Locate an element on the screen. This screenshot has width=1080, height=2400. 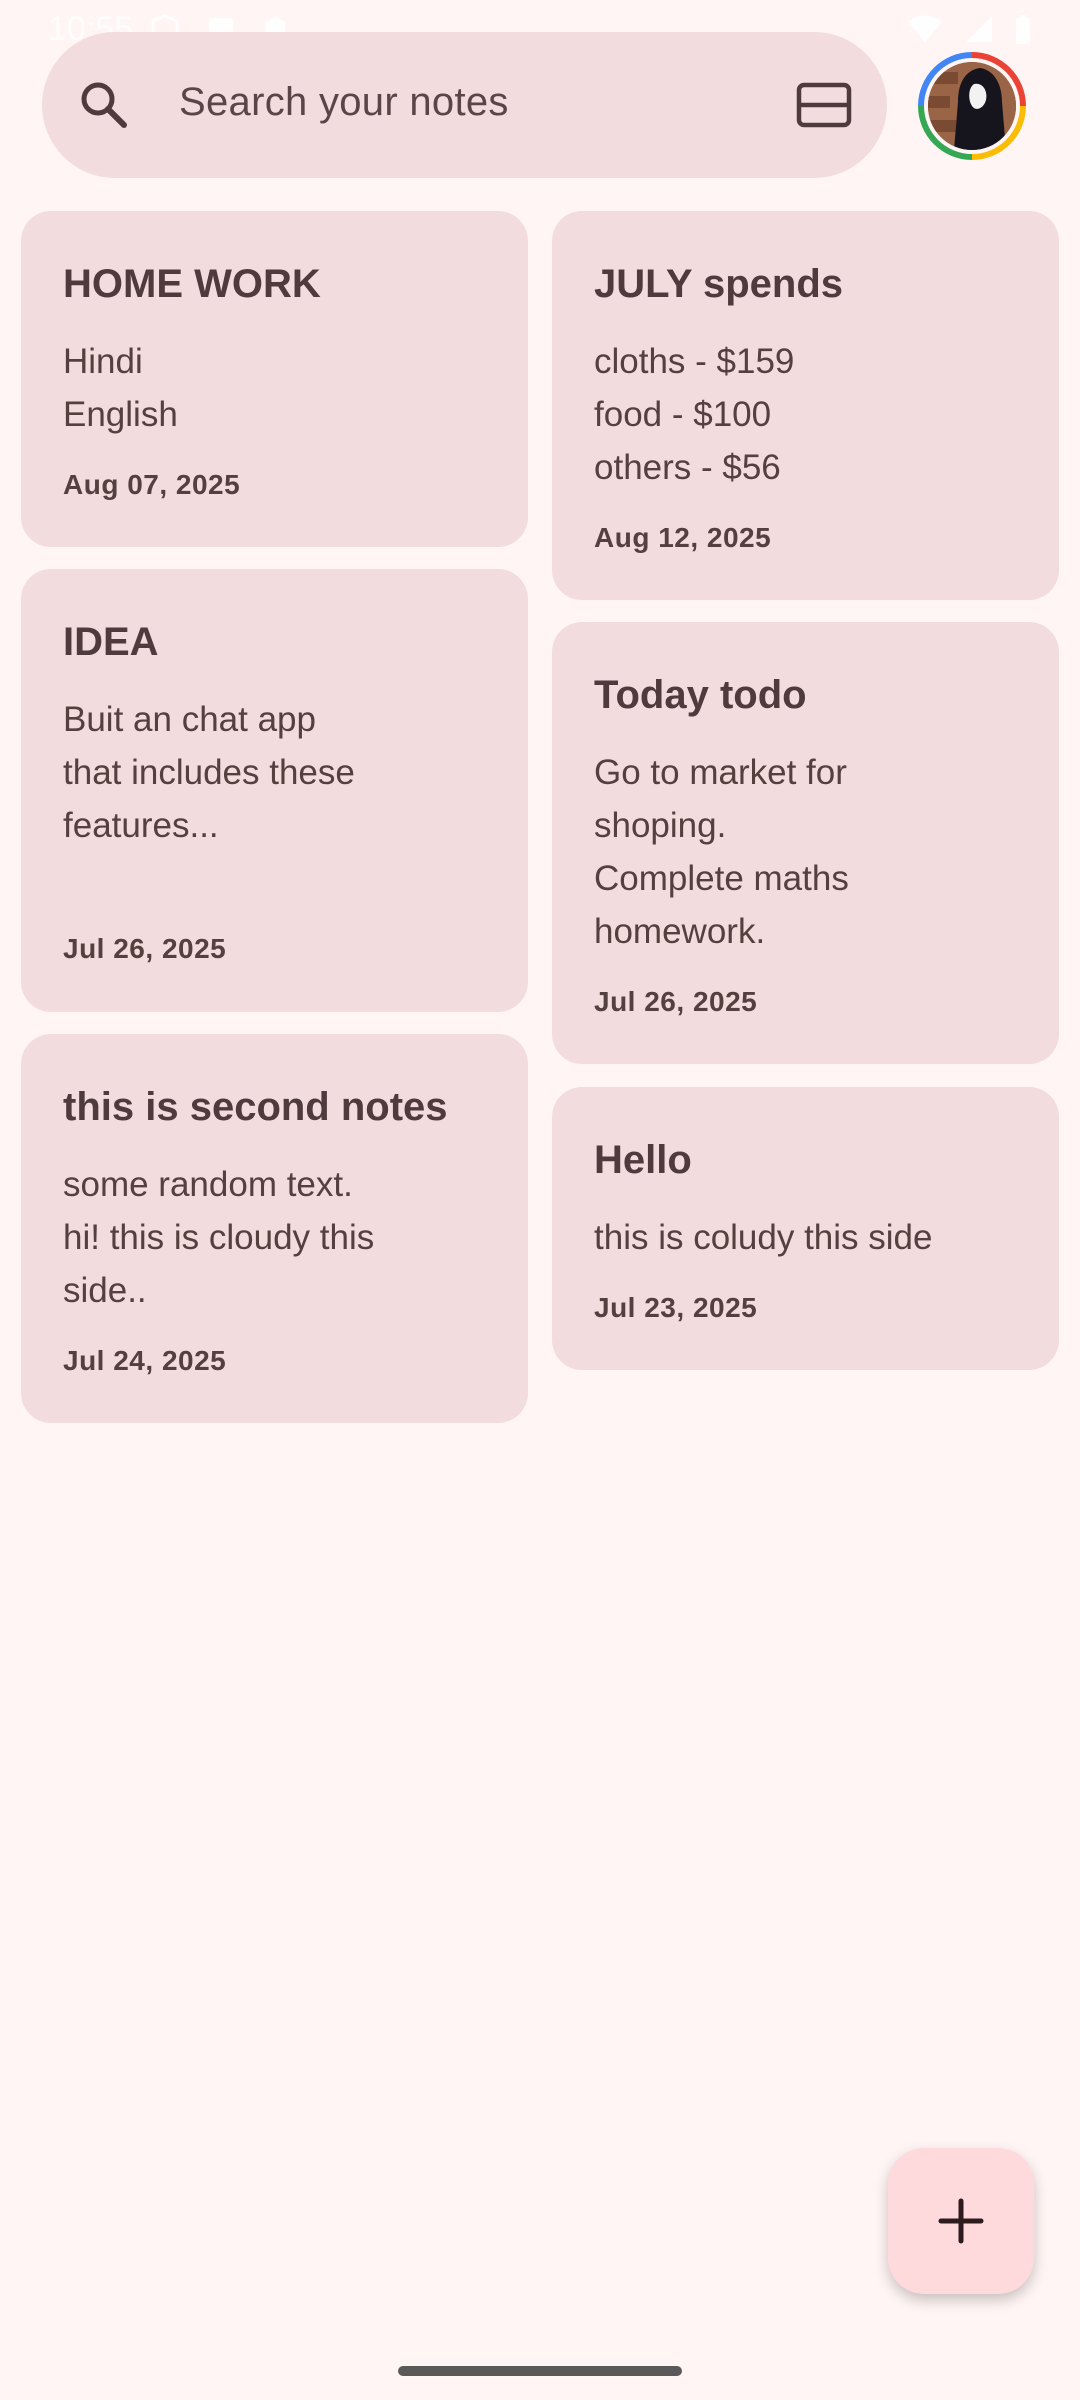
note-card: HOME WORK Hindi English Aug 07, 2025 is located at coordinates (274, 379).